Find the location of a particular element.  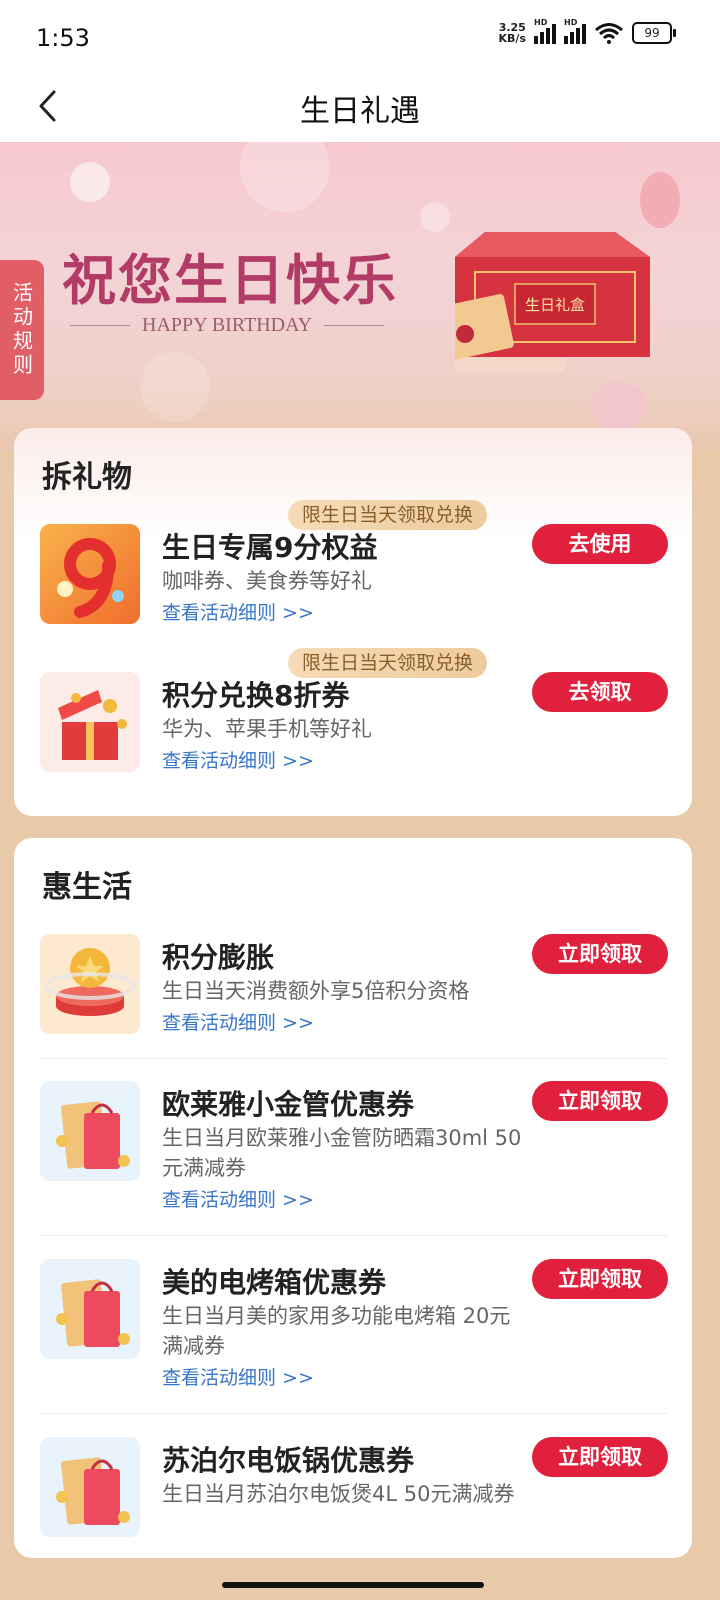

nav-bar: 生日礼遇 is located at coordinates (360, 107).